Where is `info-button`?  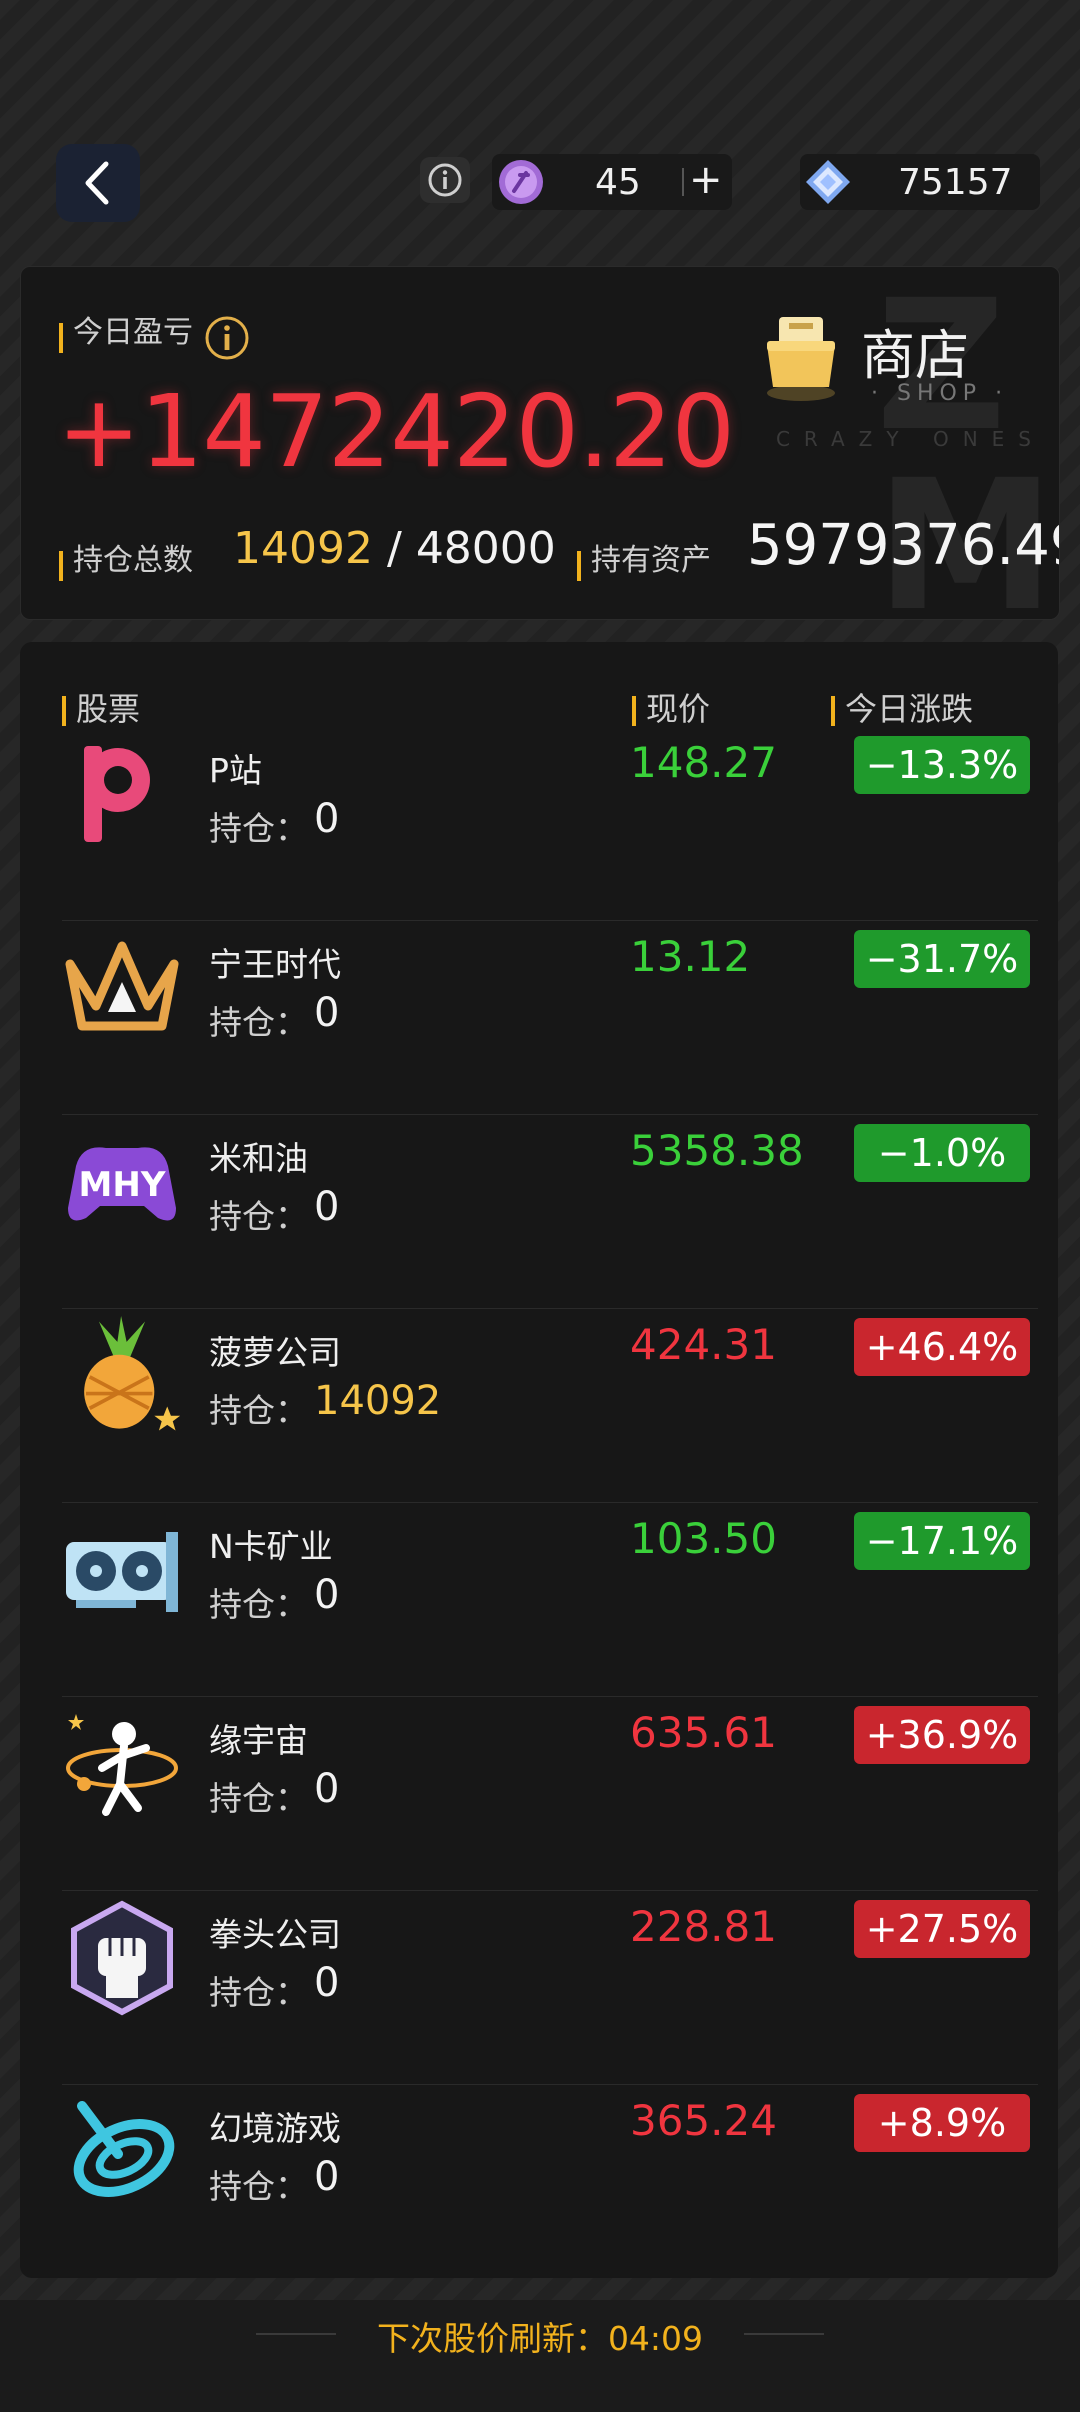
info-button is located at coordinates (445, 180).